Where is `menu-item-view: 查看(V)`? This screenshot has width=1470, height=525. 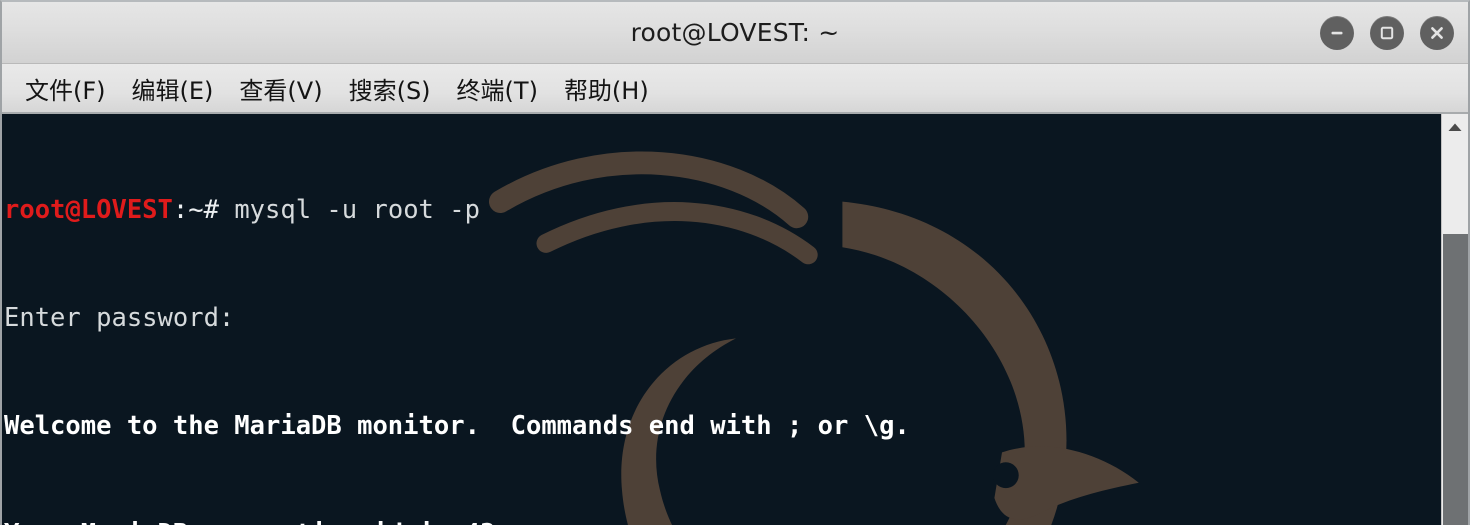 menu-item-view: 查看(V) is located at coordinates (280, 88).